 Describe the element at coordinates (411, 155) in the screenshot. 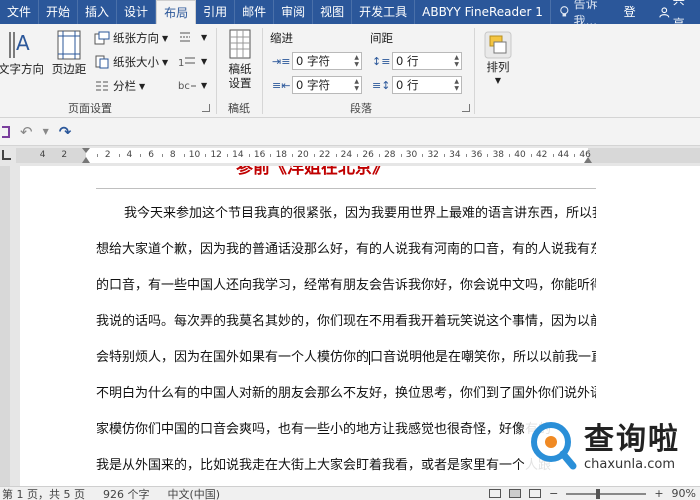

I see `ruler-tick-label: 30` at that location.